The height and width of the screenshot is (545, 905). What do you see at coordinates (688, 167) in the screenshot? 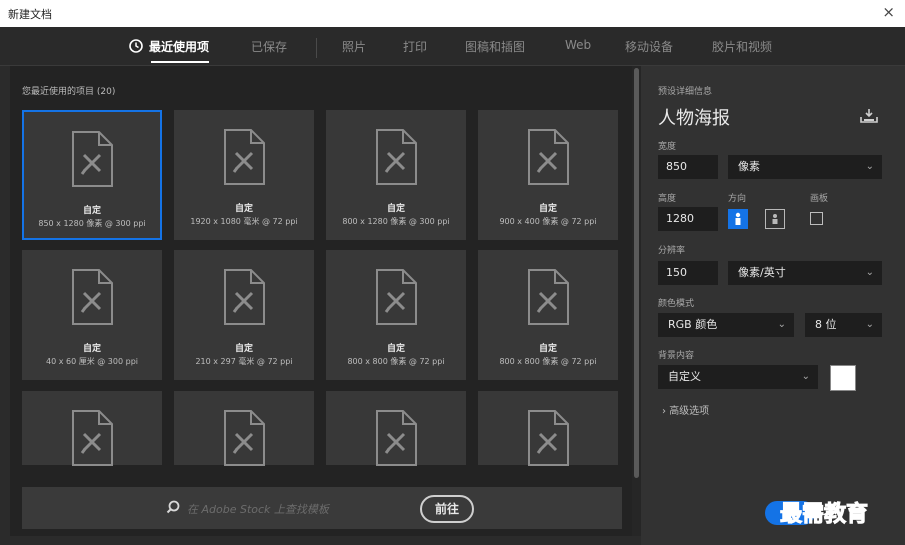
I see `width-input: 850` at bounding box center [688, 167].